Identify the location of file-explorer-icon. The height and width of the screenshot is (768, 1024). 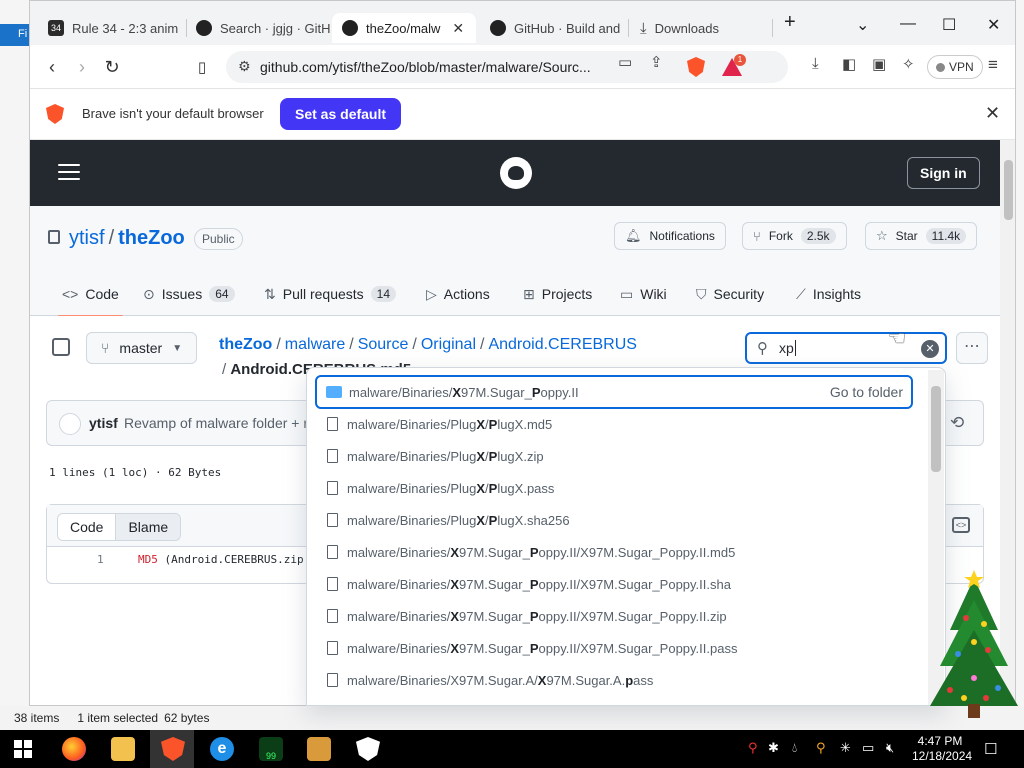
(123, 749).